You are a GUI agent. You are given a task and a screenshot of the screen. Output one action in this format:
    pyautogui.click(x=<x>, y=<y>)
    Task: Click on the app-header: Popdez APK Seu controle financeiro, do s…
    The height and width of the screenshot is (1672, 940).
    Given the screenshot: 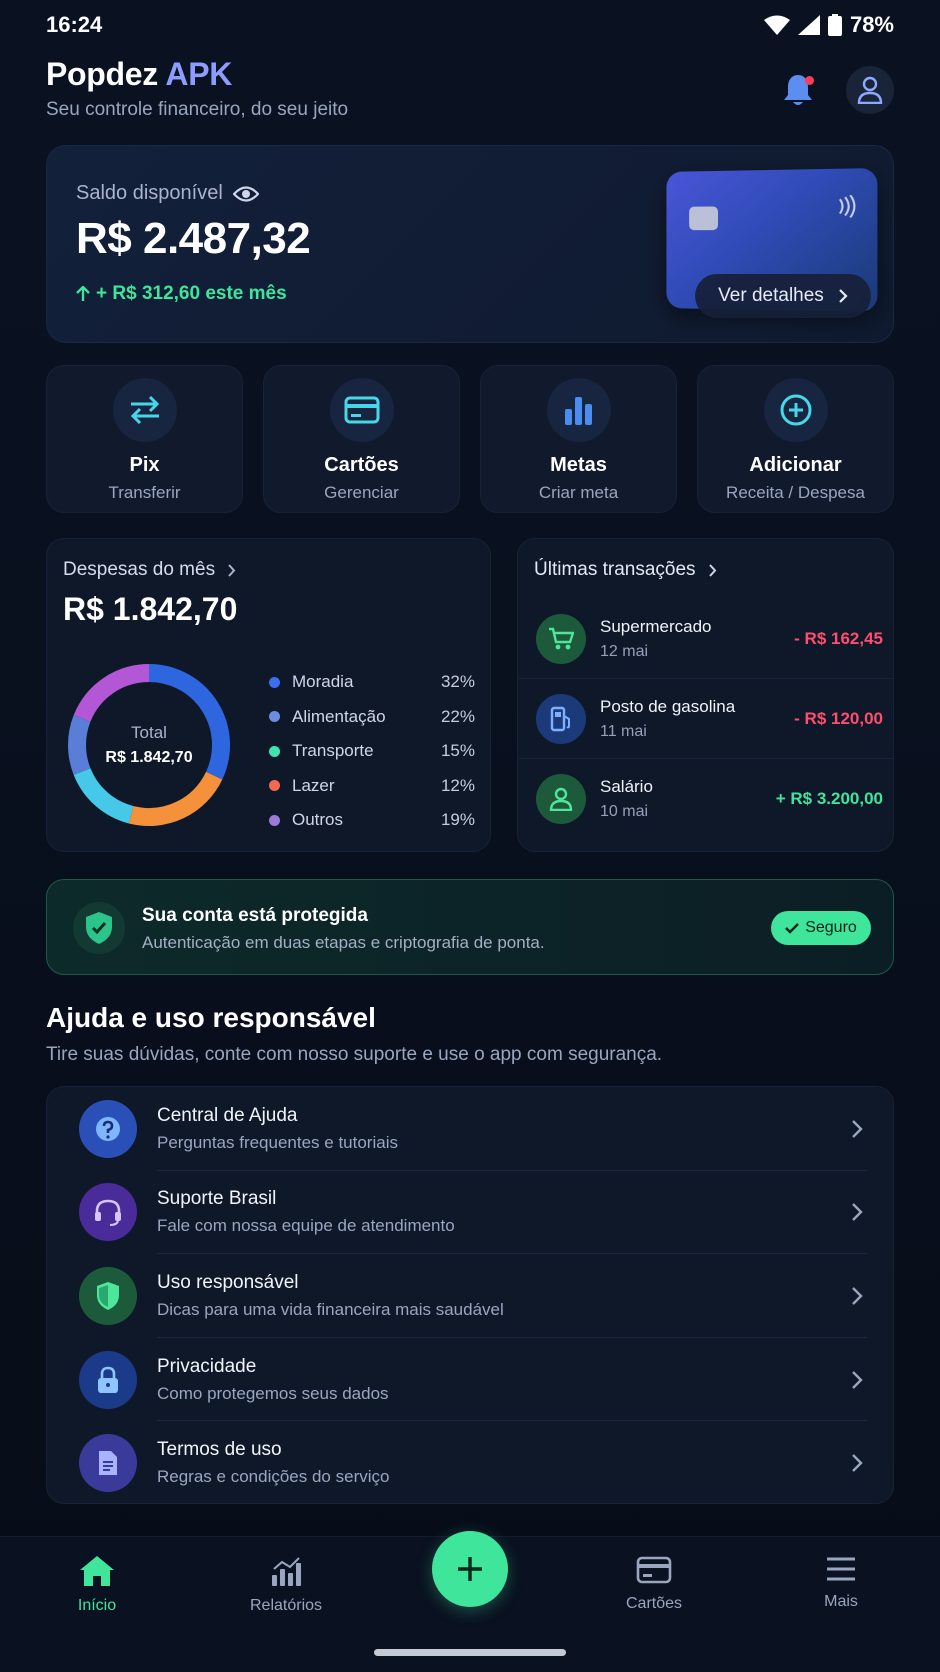 What is the action you would take?
    pyautogui.click(x=470, y=91)
    